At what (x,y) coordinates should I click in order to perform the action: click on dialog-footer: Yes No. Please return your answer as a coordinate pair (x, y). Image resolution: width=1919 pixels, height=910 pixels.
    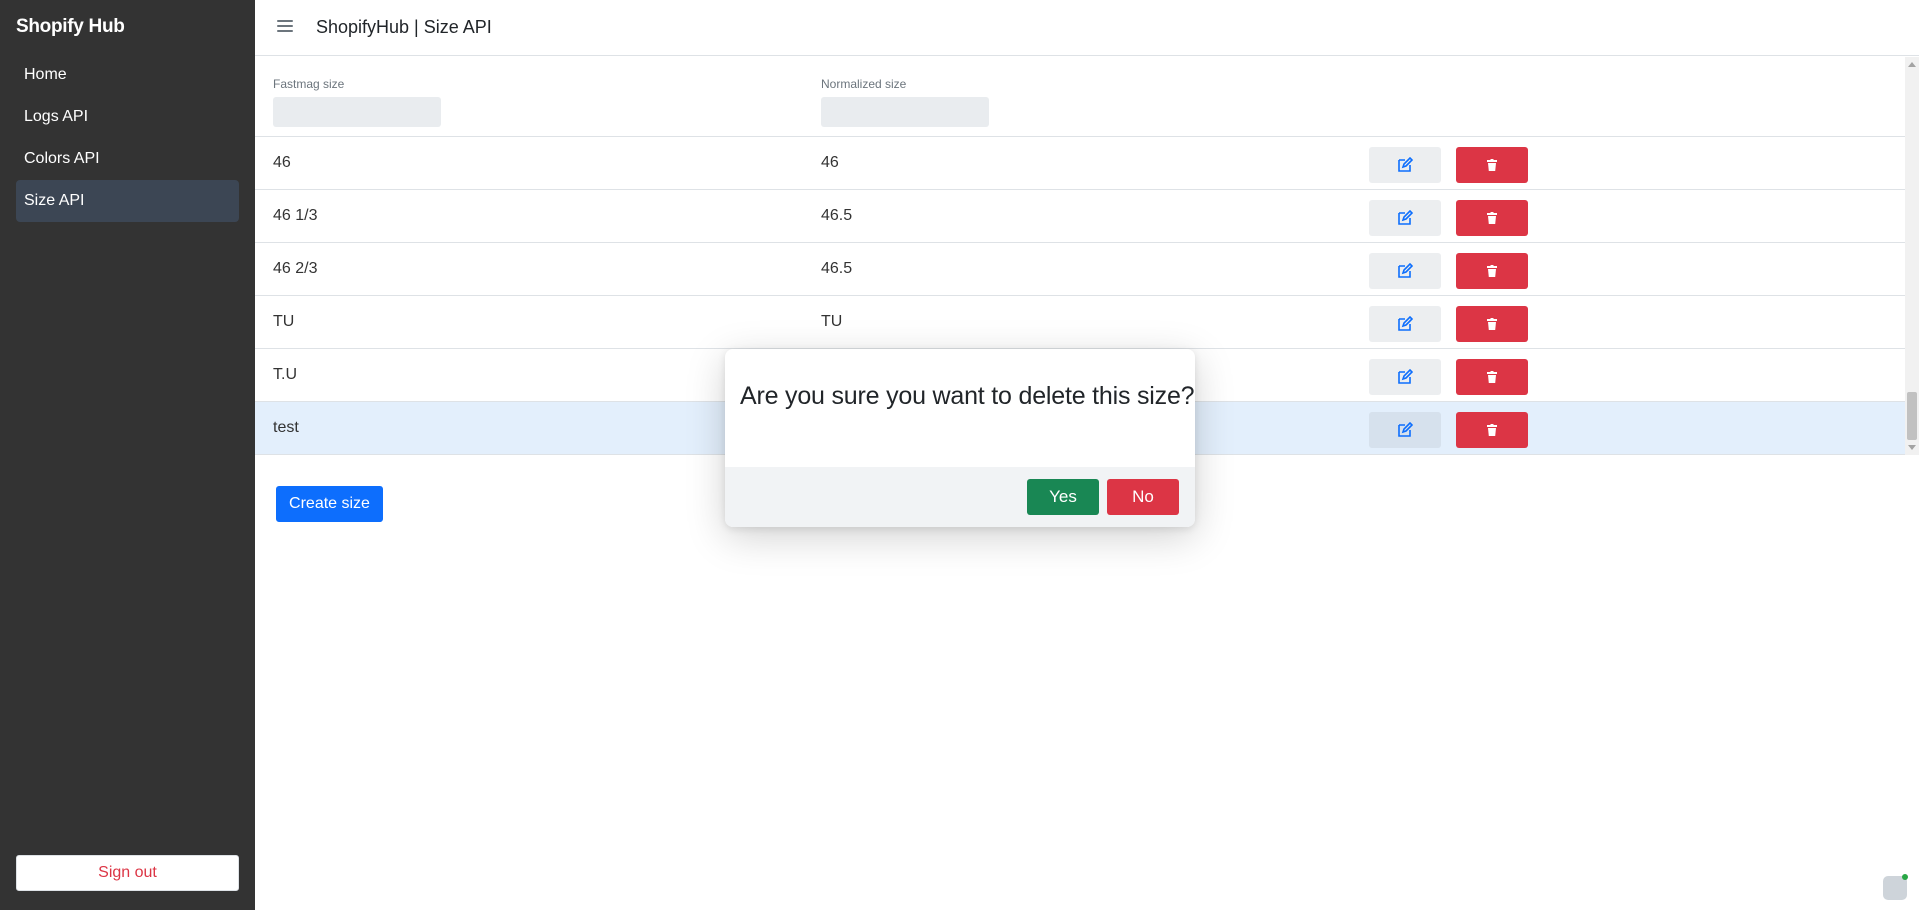
    Looking at the image, I should click on (960, 497).